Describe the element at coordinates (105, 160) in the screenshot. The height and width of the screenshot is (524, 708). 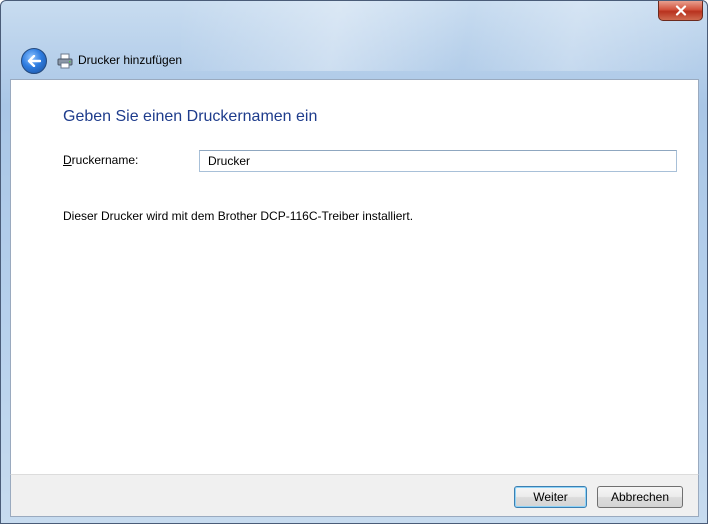
I see `printer-name-label-text: ruckername:` at that location.